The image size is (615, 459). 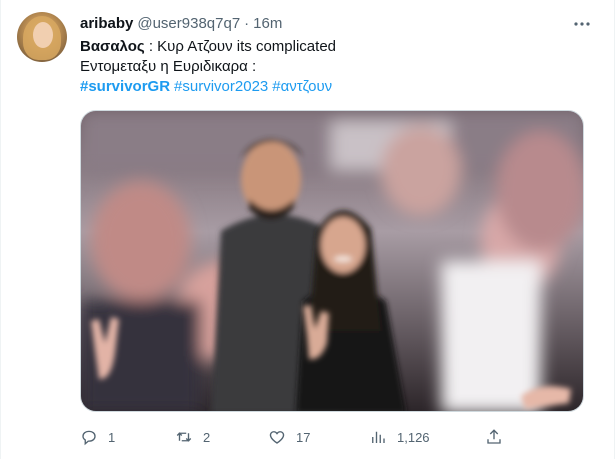 I want to click on reply-count: 1, so click(x=112, y=437).